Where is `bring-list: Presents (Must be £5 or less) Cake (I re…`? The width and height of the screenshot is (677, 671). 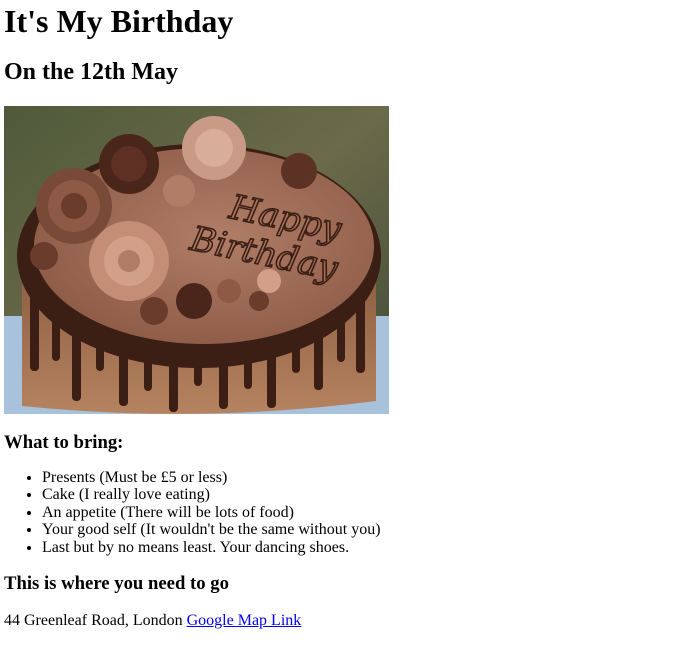 bring-list: Presents (Must be £5 or less) Cake (I re… is located at coordinates (338, 512).